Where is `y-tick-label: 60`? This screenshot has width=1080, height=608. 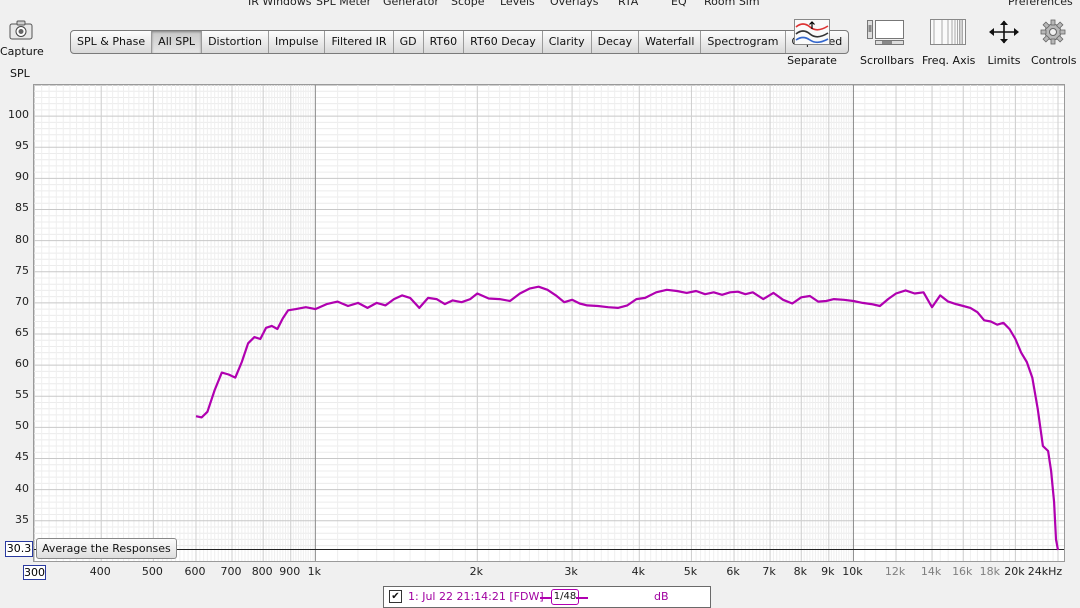 y-tick-label: 60 is located at coordinates (22, 364).